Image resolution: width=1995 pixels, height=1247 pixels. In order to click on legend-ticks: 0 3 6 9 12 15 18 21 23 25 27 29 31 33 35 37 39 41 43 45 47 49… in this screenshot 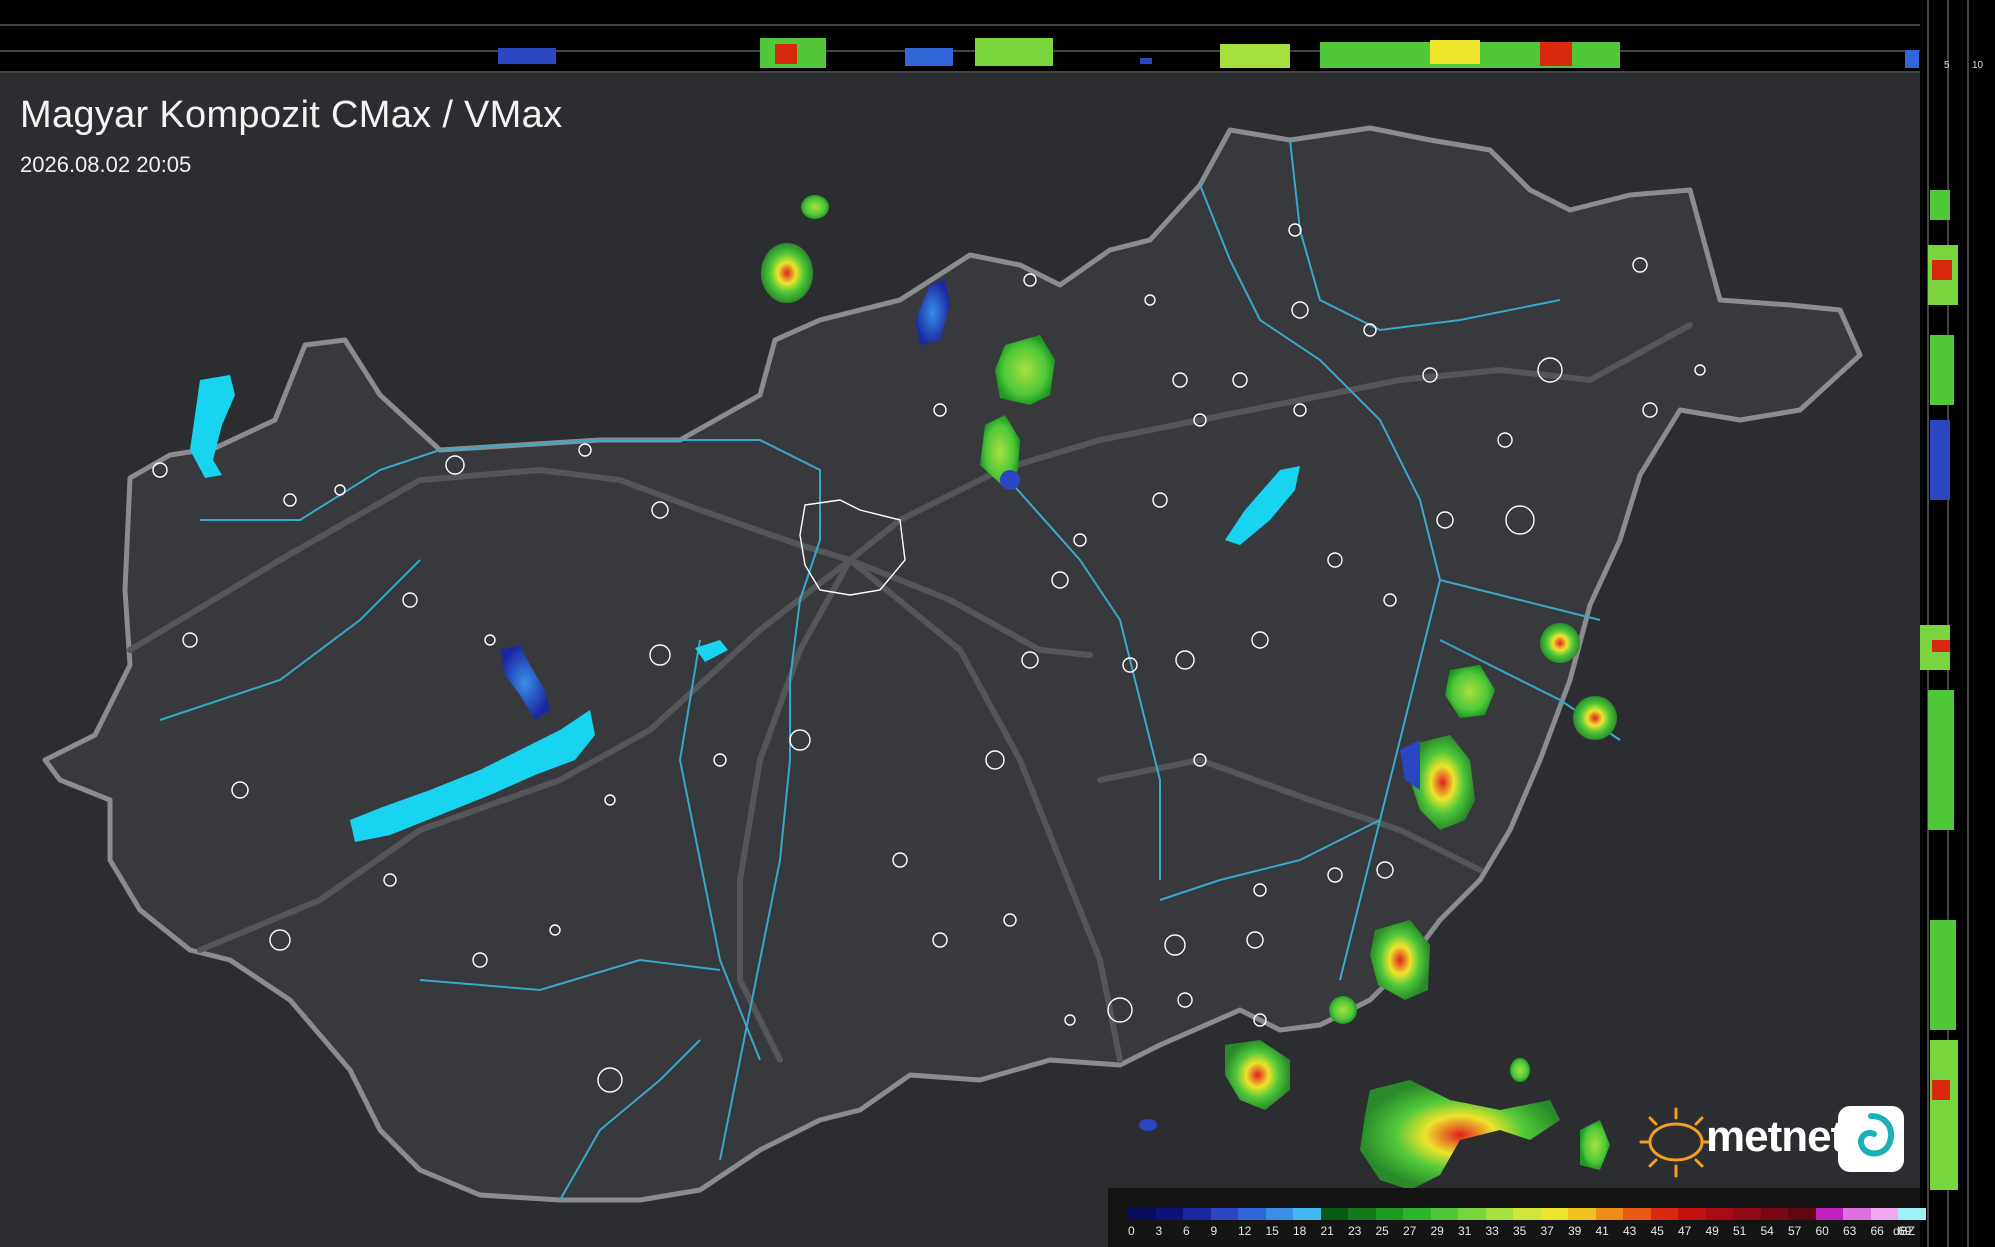, I will do `click(1527, 1231)`.